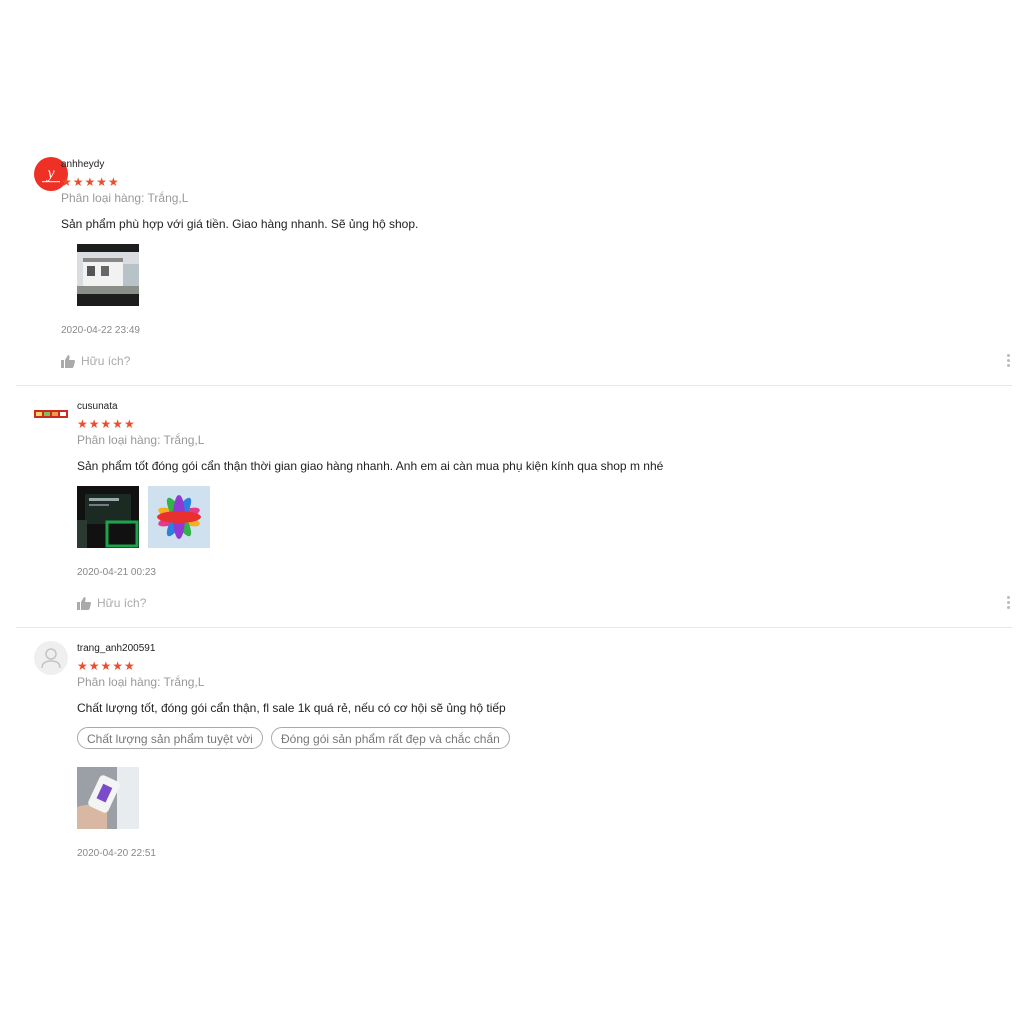  I want to click on default-user-icon, so click(51, 658).